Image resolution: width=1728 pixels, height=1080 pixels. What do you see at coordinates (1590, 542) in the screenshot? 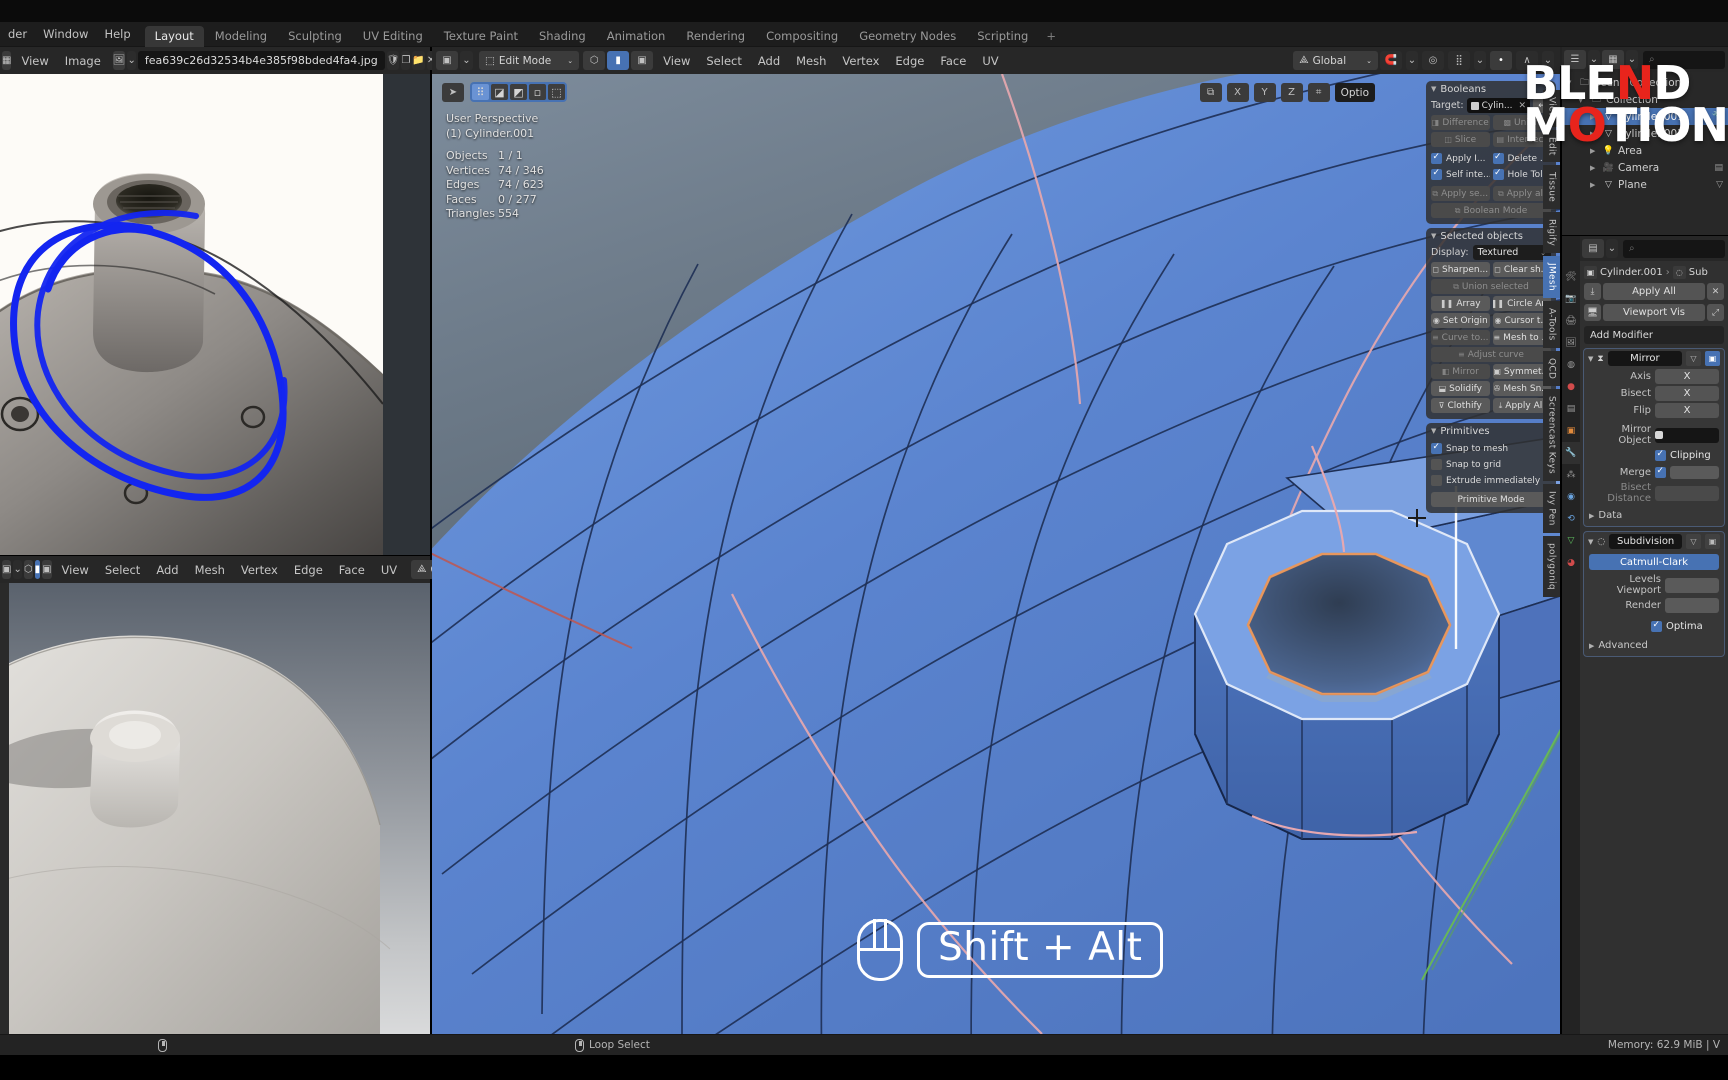
I see `chevron-down-icon: ▼` at bounding box center [1590, 542].